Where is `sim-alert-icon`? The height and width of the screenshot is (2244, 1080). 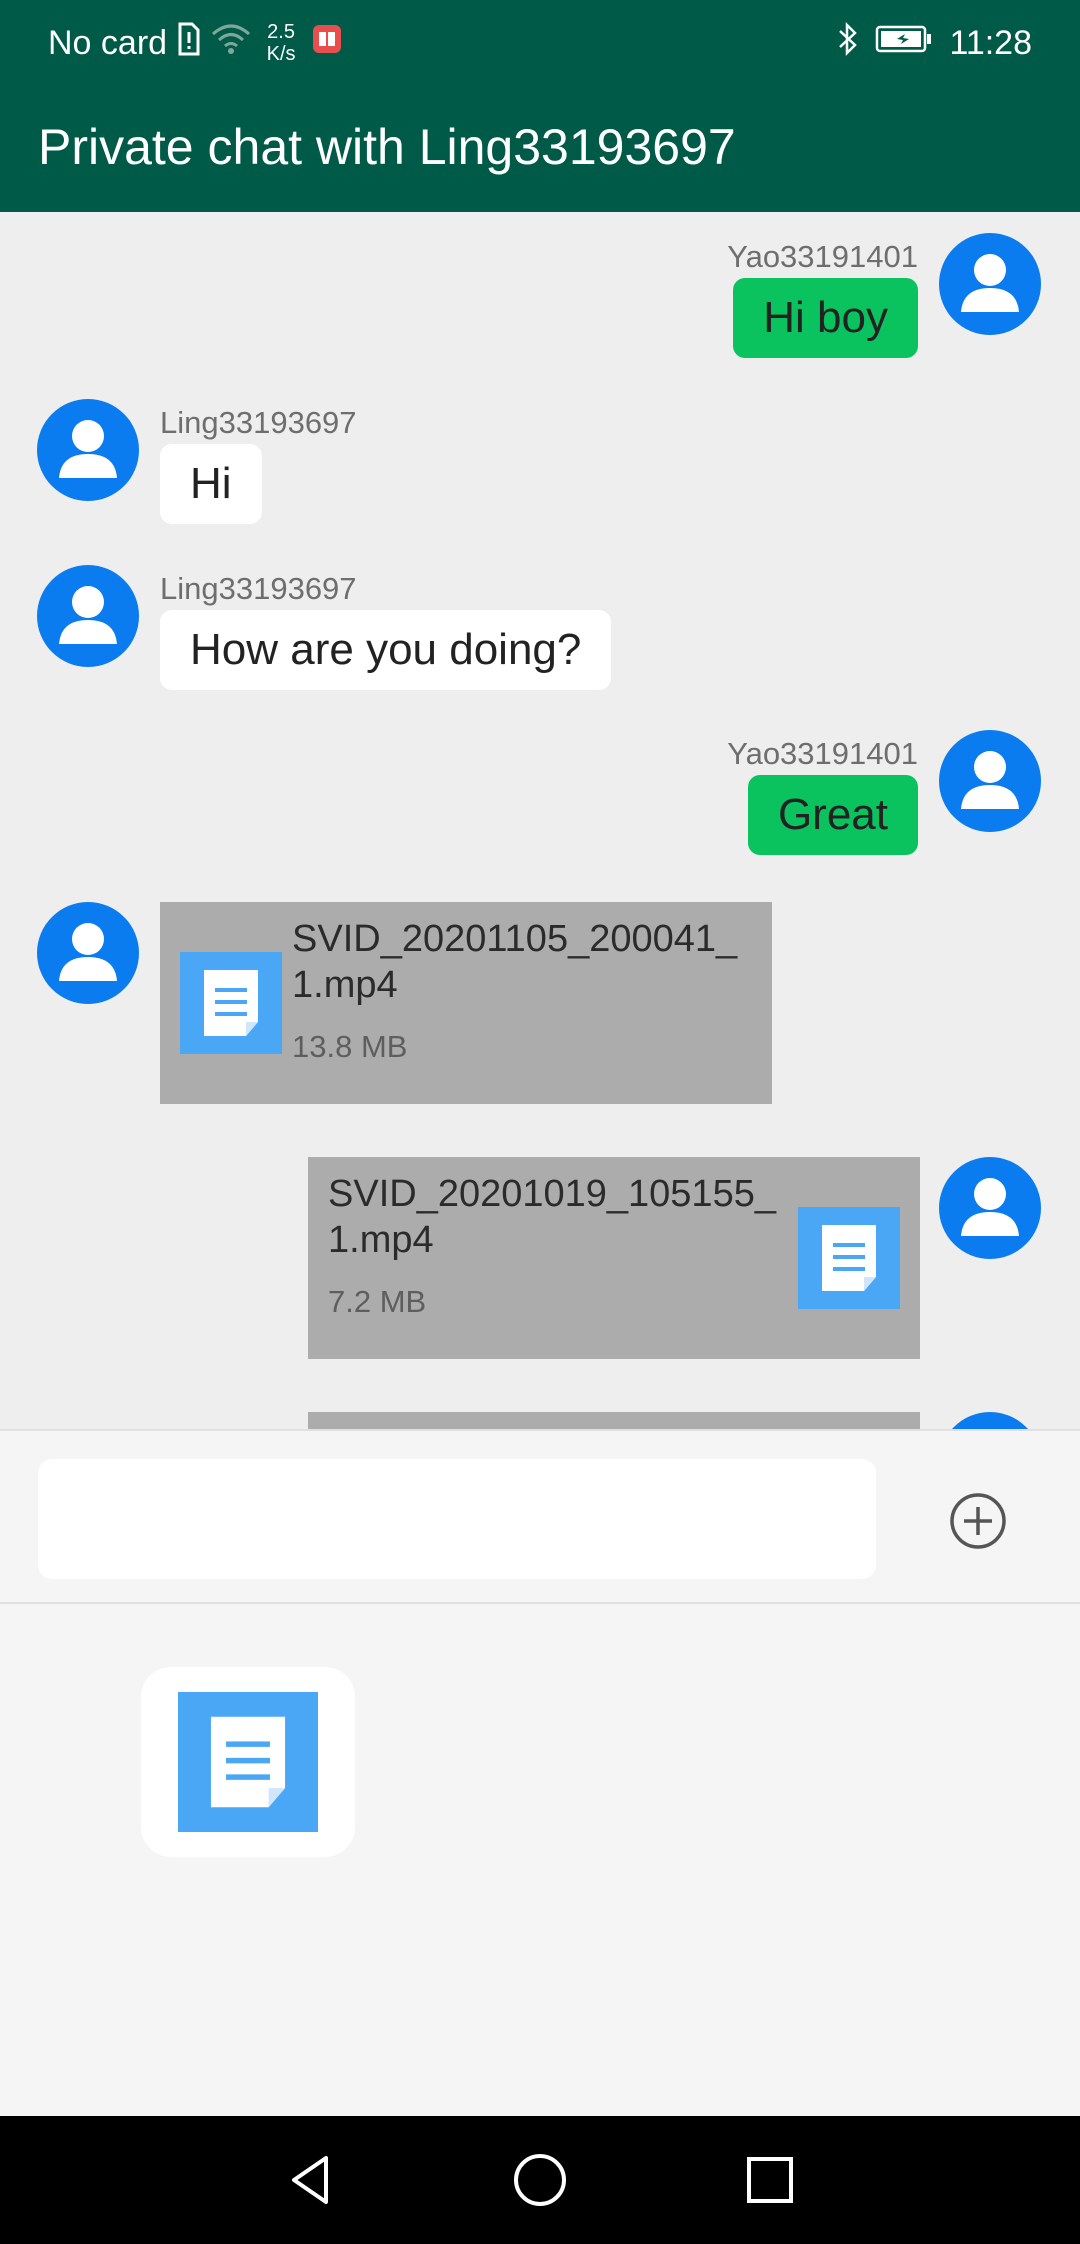
sim-alert-icon is located at coordinates (189, 43).